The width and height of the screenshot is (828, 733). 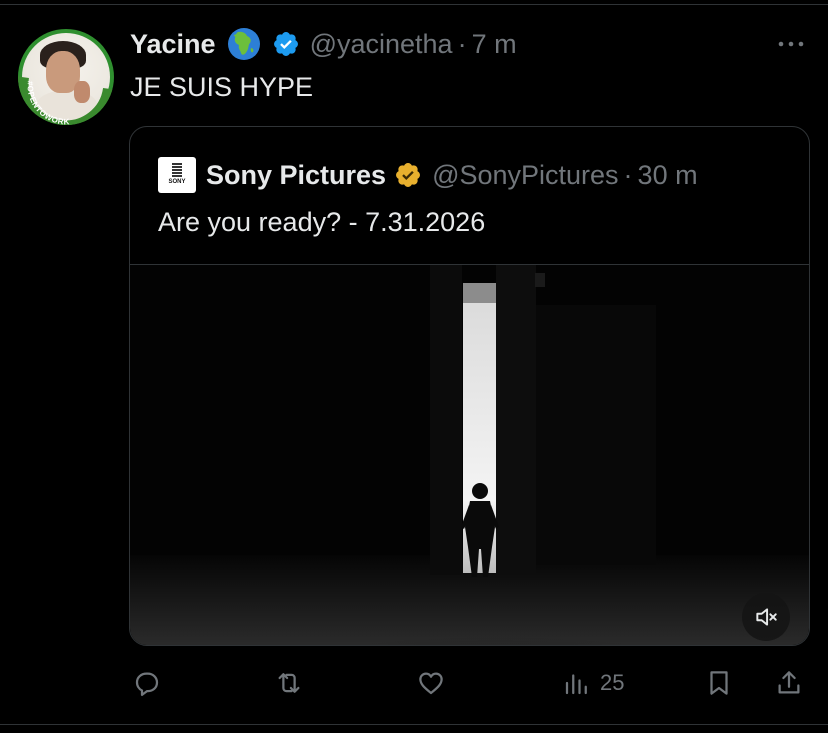 I want to click on retweet-button, so click(x=289, y=683).